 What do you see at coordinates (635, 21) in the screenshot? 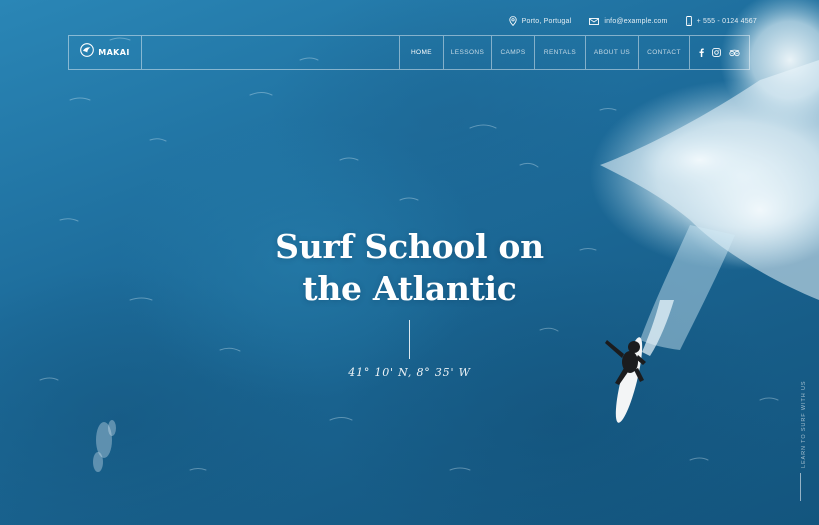
I see `email-link: info@example.com` at bounding box center [635, 21].